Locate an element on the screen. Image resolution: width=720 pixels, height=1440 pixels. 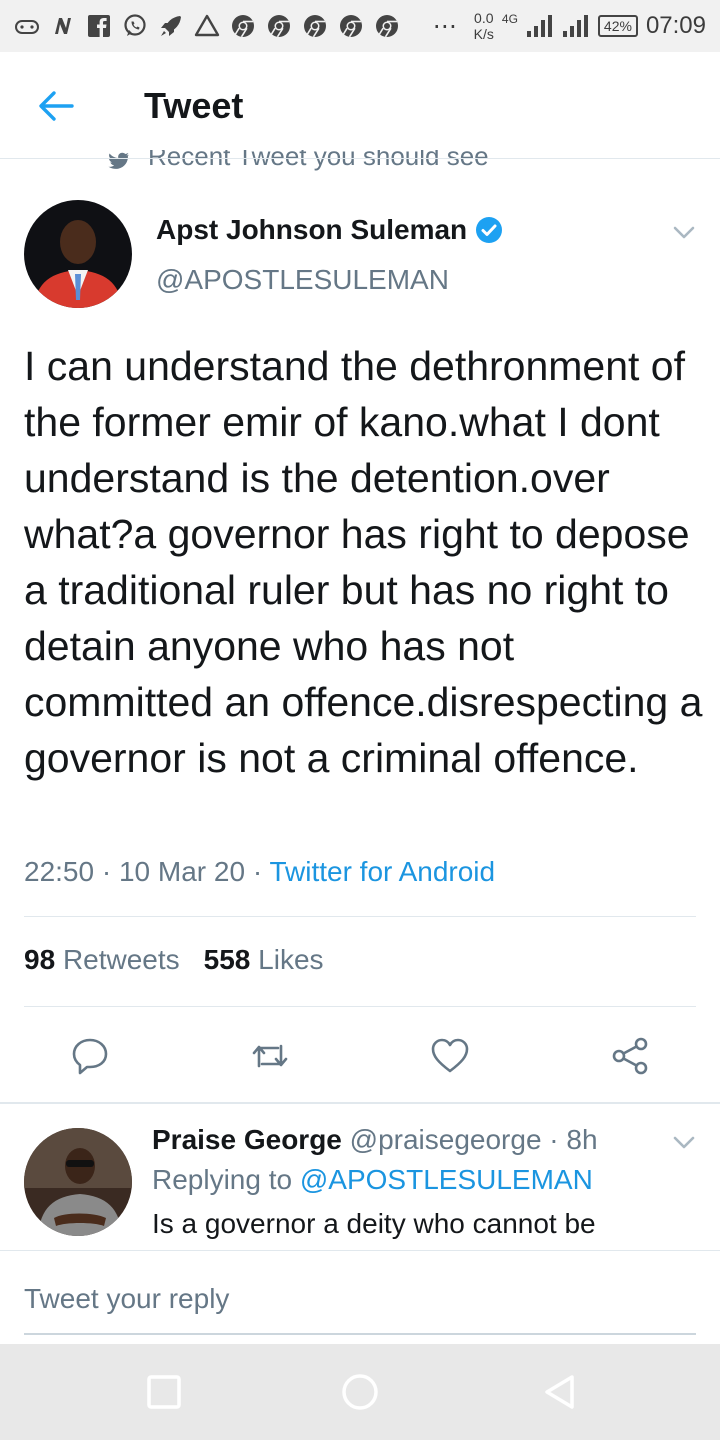
retweets-stat: 98 Retweets is located at coordinates (102, 960).